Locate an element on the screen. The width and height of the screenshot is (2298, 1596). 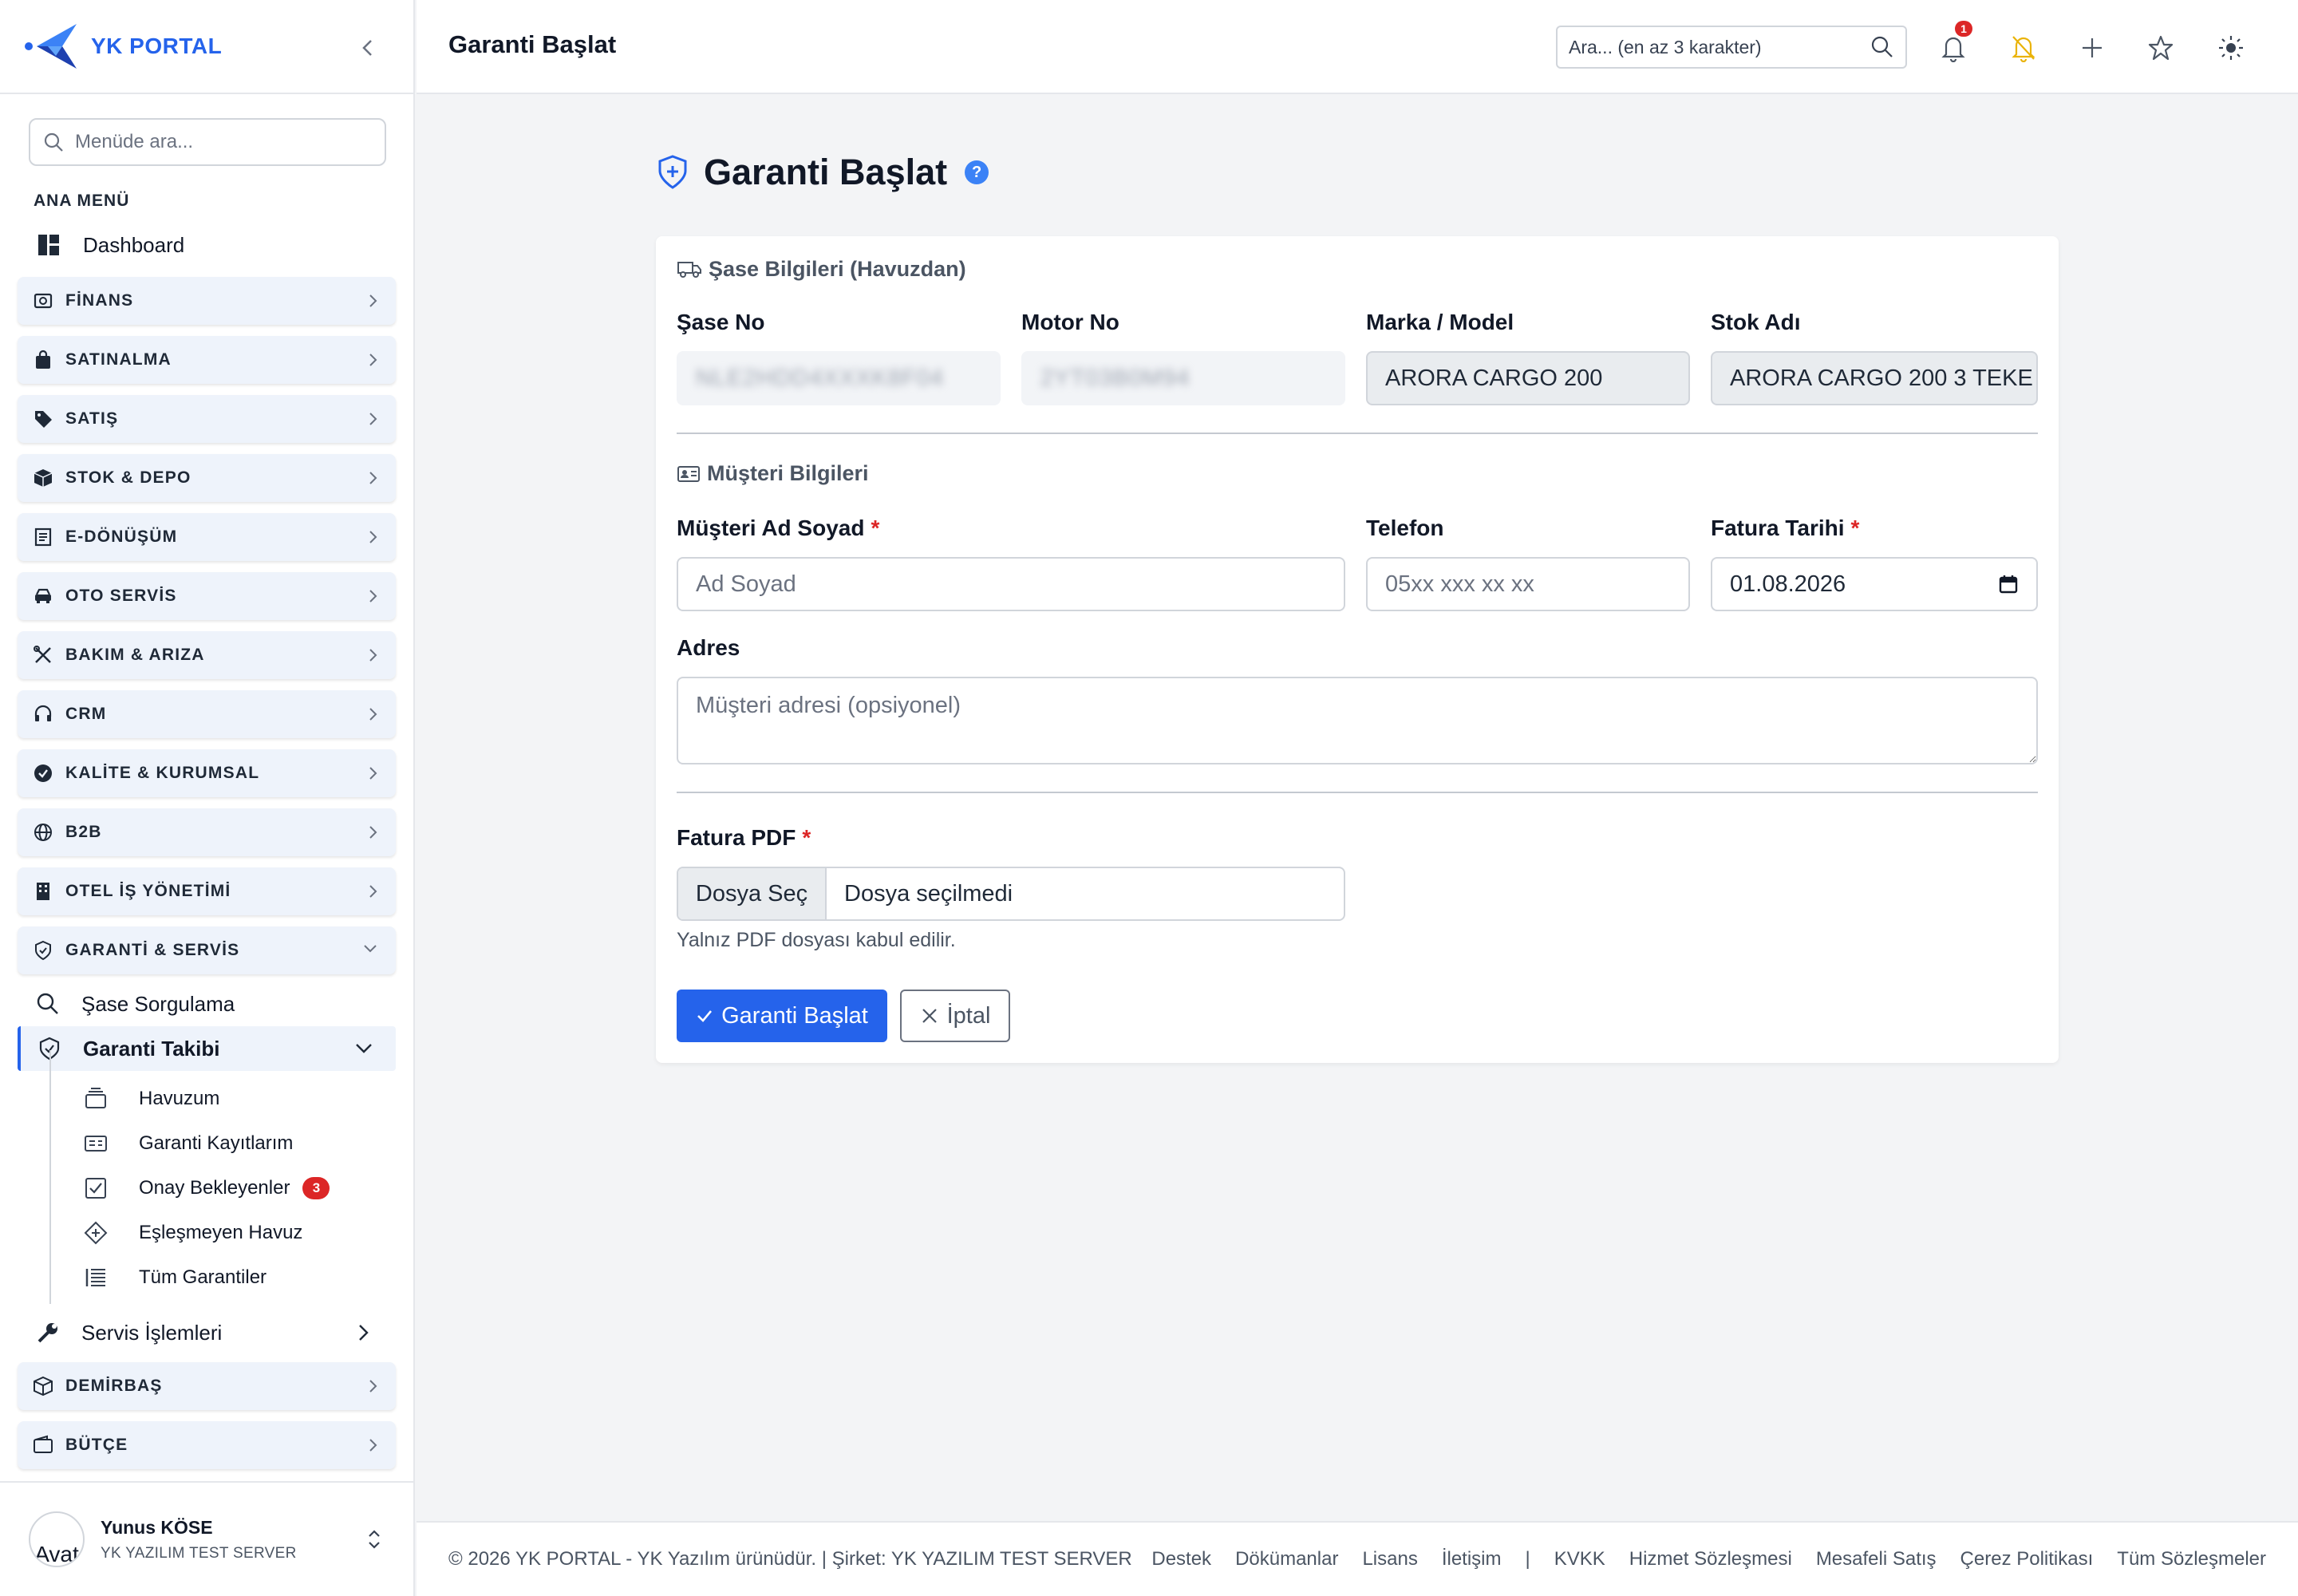
sidebar-group-label: STOK & DEPO is located at coordinates (129, 477).